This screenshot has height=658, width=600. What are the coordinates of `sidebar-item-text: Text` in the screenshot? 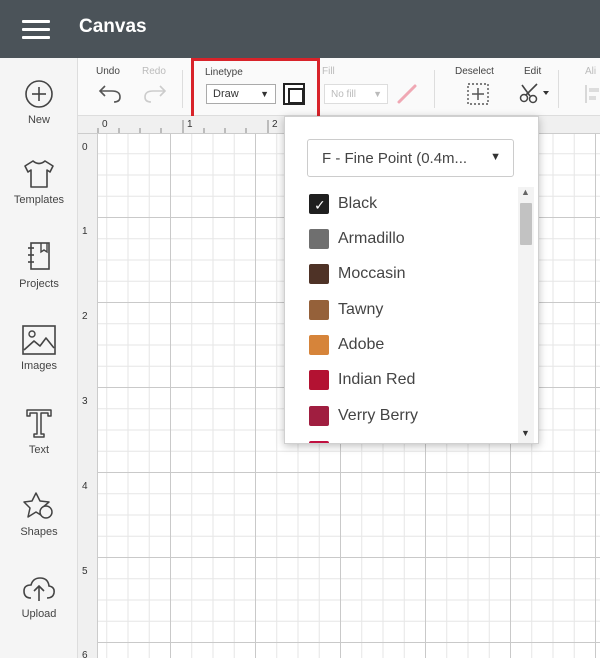 It's located at (39, 431).